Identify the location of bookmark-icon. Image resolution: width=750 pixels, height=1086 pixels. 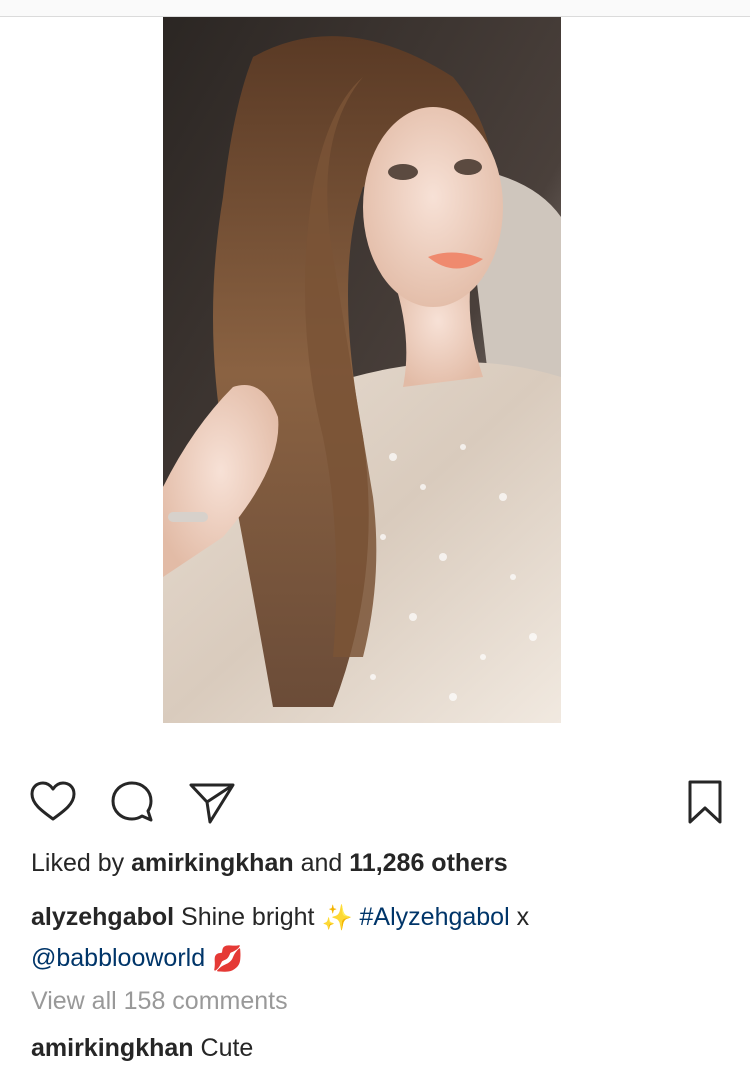
(705, 802).